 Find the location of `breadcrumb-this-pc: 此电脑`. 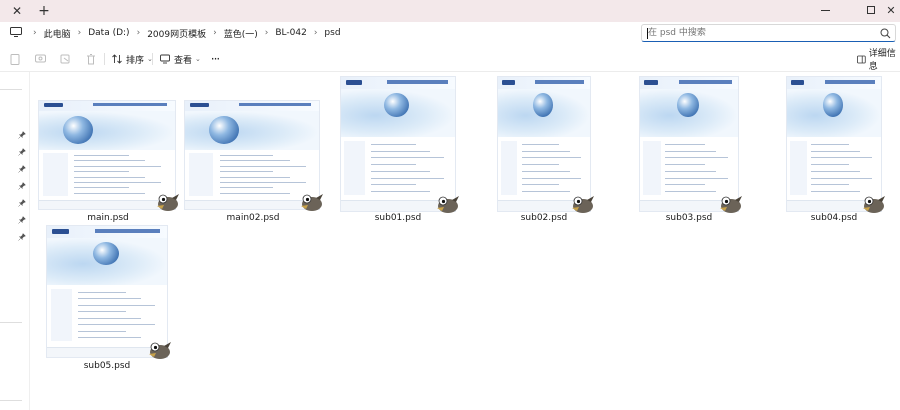

breadcrumb-this-pc: 此电脑 is located at coordinates (57, 33).